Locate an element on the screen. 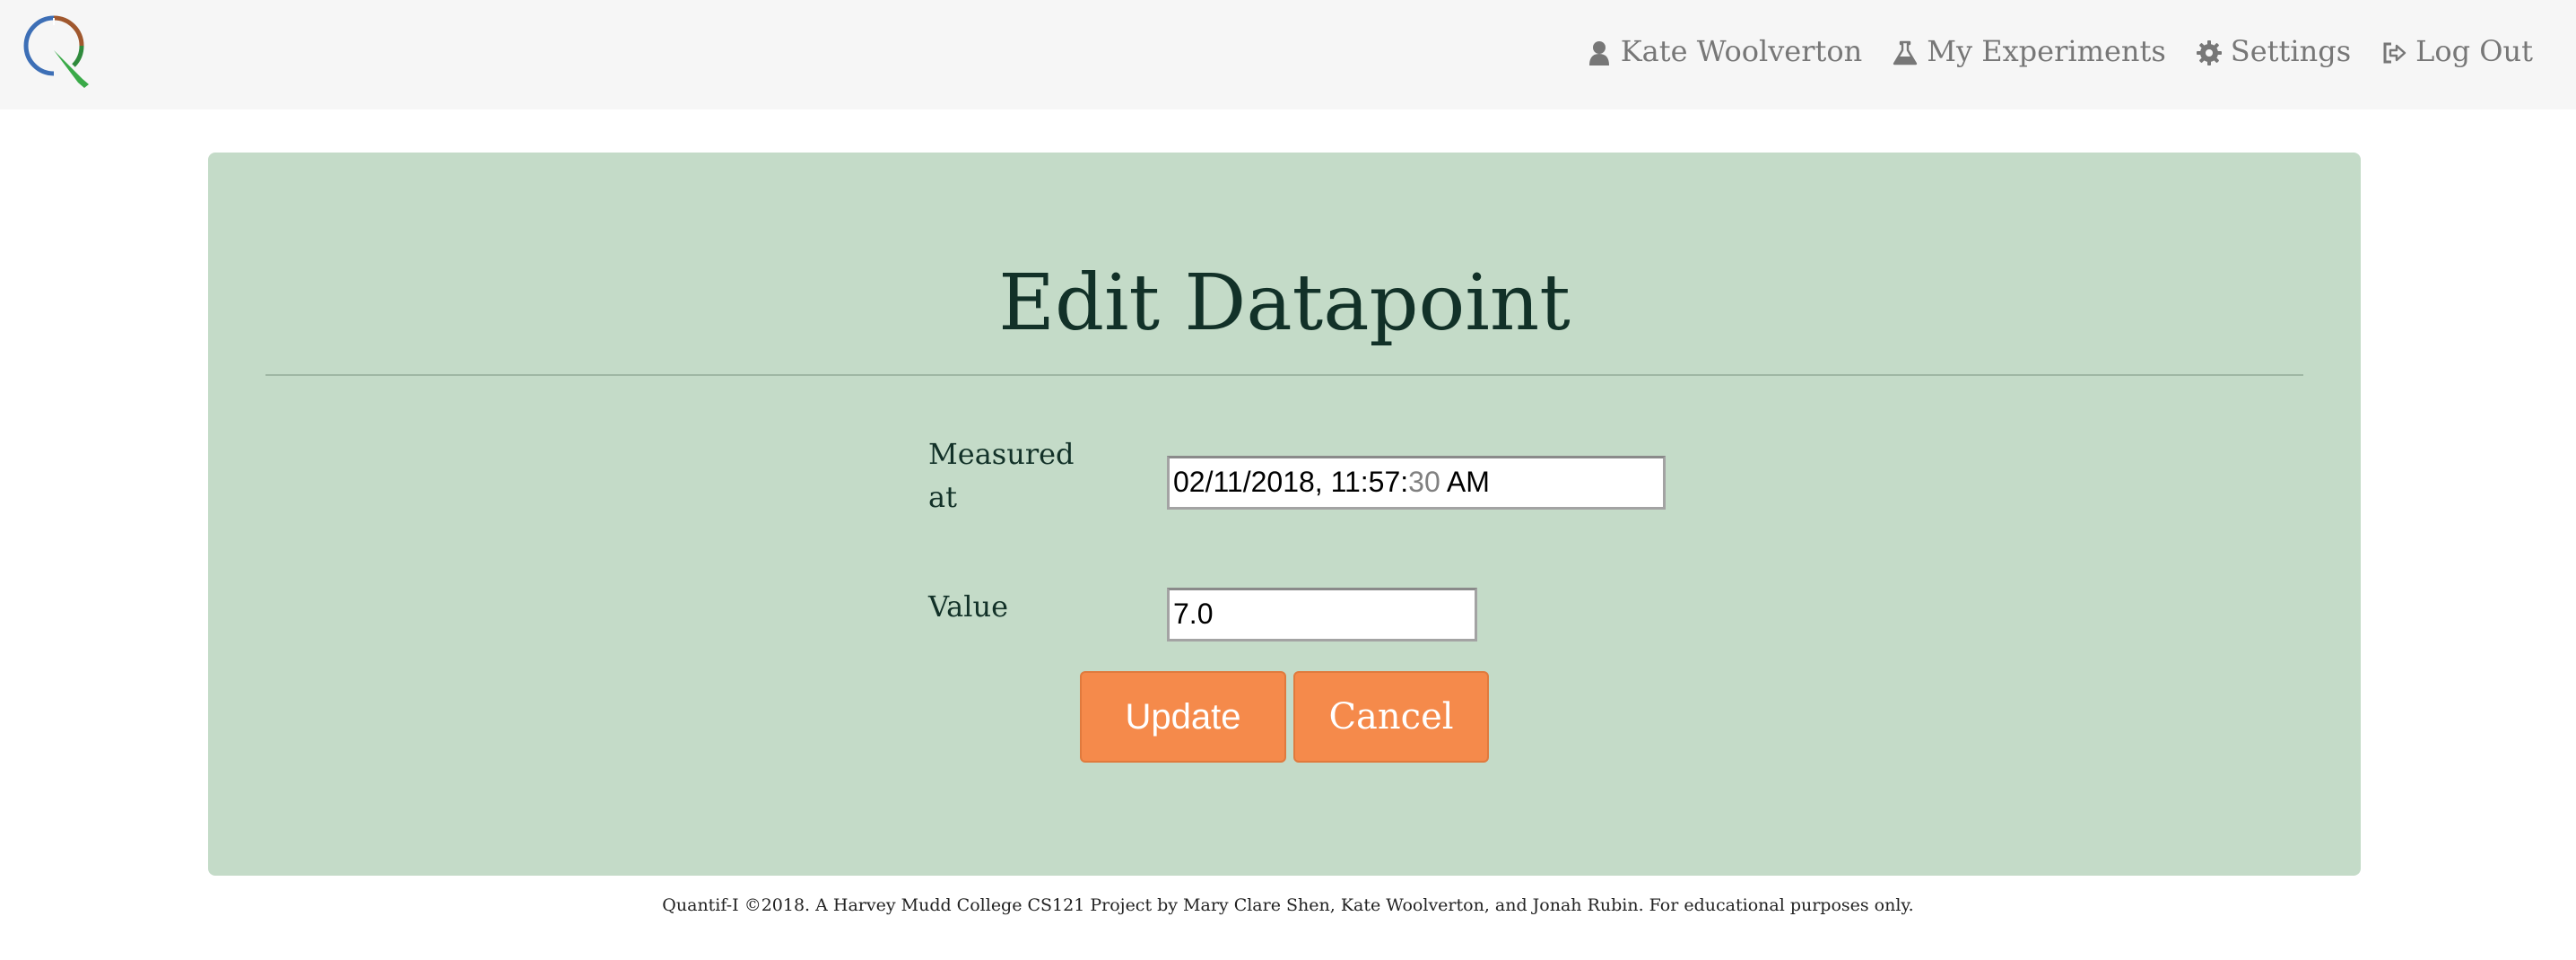  flask-icon is located at coordinates (1905, 52).